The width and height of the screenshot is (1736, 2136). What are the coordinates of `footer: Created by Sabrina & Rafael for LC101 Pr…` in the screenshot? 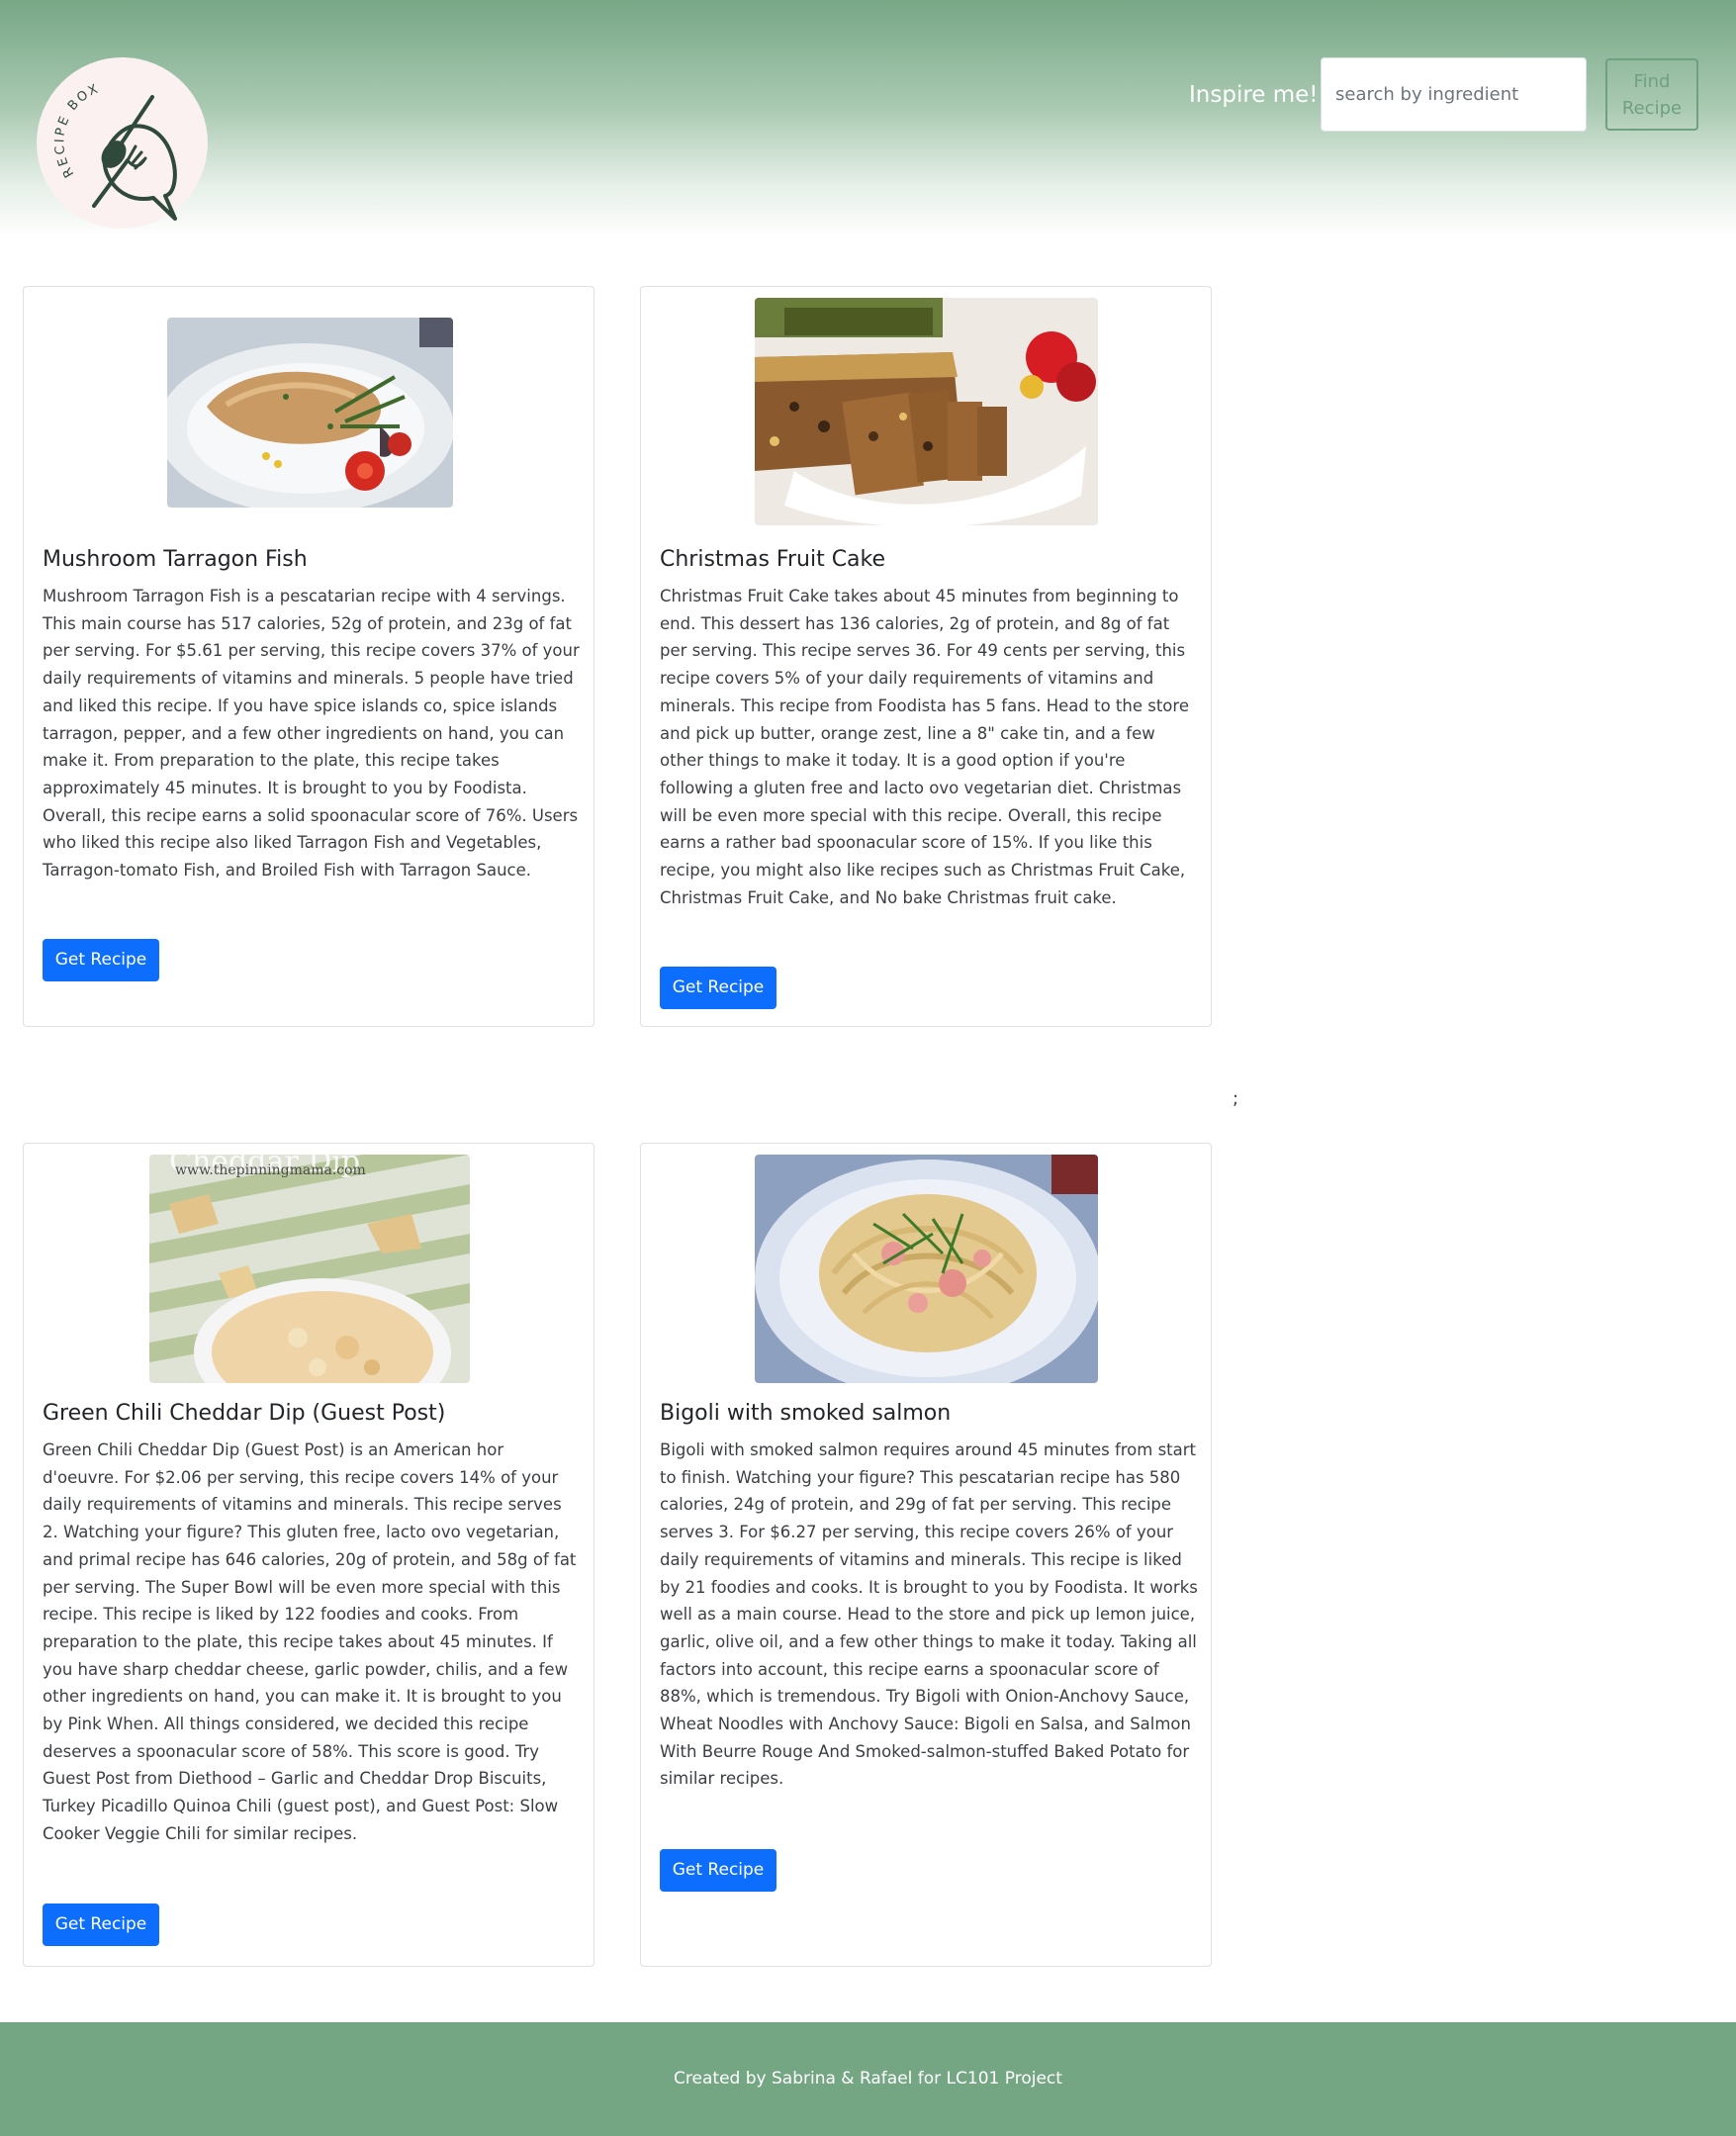 It's located at (868, 2079).